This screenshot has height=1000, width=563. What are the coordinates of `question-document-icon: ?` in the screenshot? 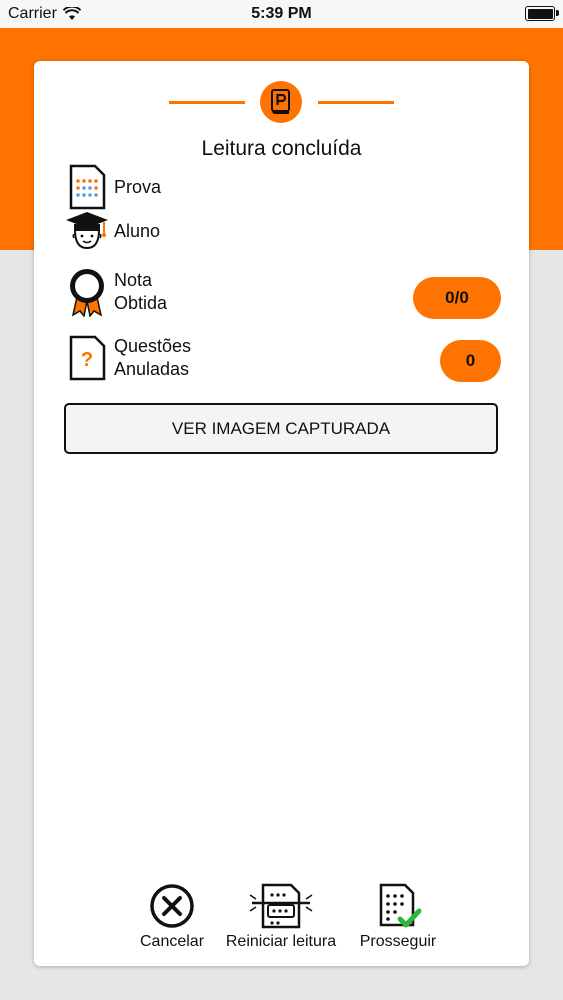 It's located at (87, 358).